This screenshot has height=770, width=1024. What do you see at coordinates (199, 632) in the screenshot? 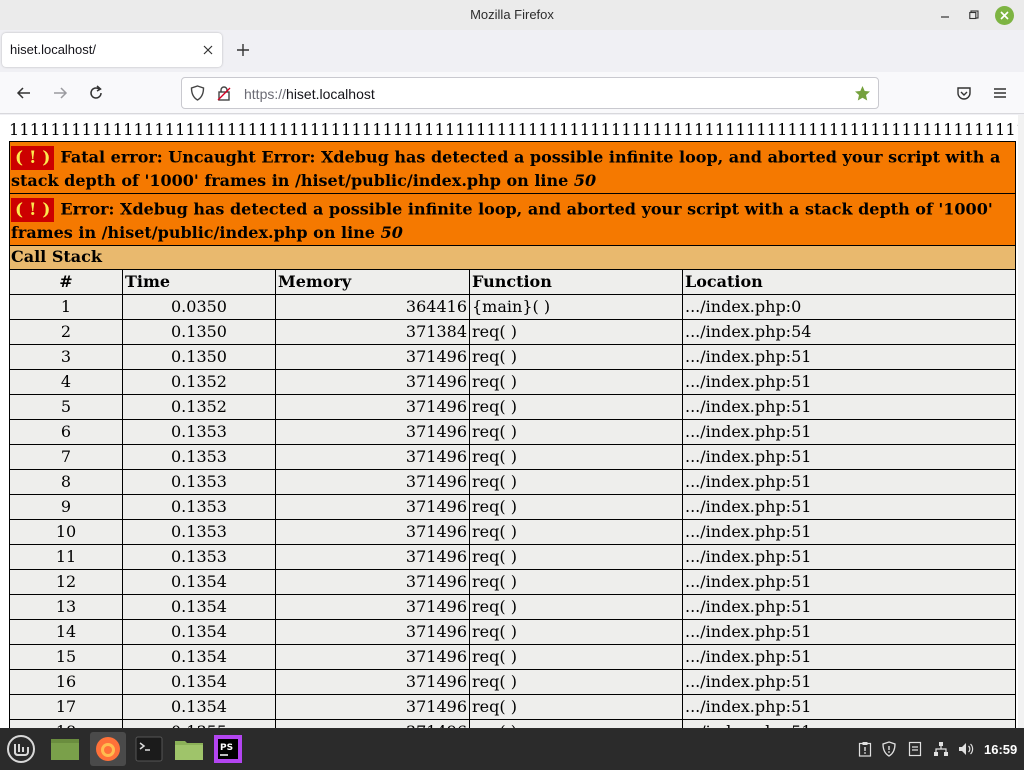
I see `call-stack-time-cell: 0.1354` at bounding box center [199, 632].